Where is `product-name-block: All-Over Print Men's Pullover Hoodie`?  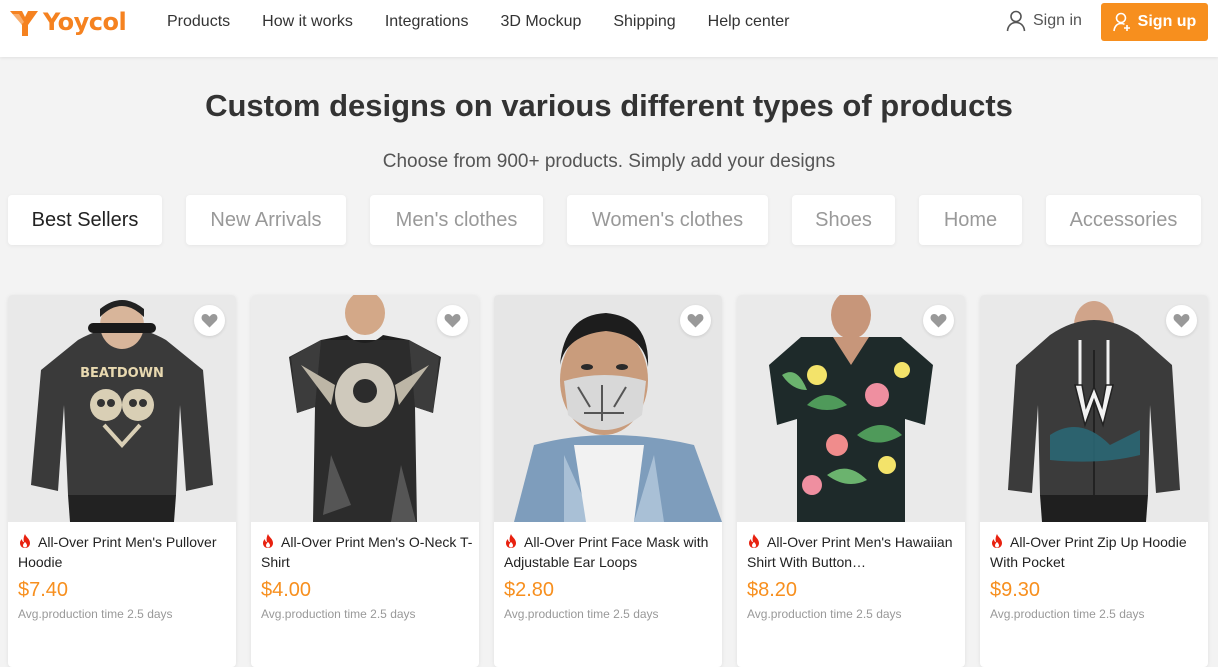 product-name-block: All-Over Print Men's Pullover Hoodie is located at coordinates (124, 552).